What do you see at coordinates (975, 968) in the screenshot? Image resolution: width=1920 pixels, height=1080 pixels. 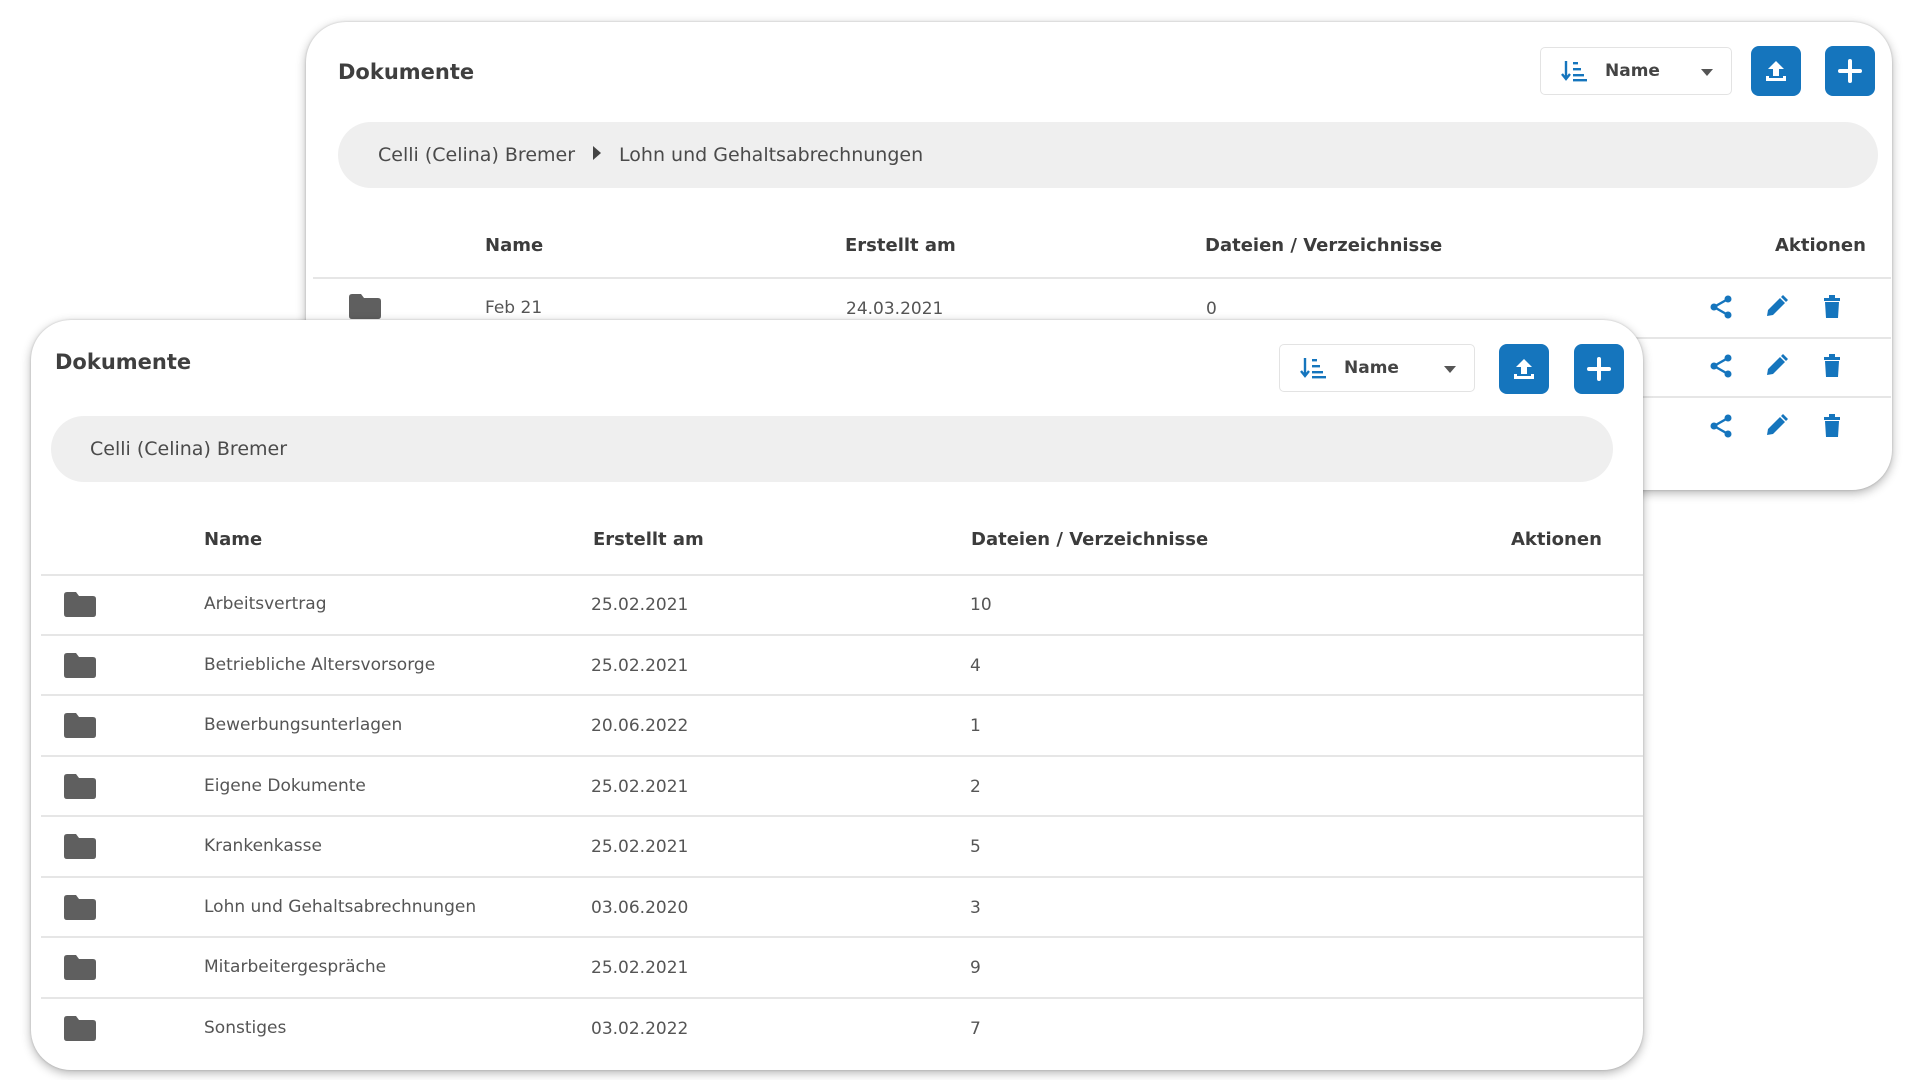 I see `row-files: 9` at bounding box center [975, 968].